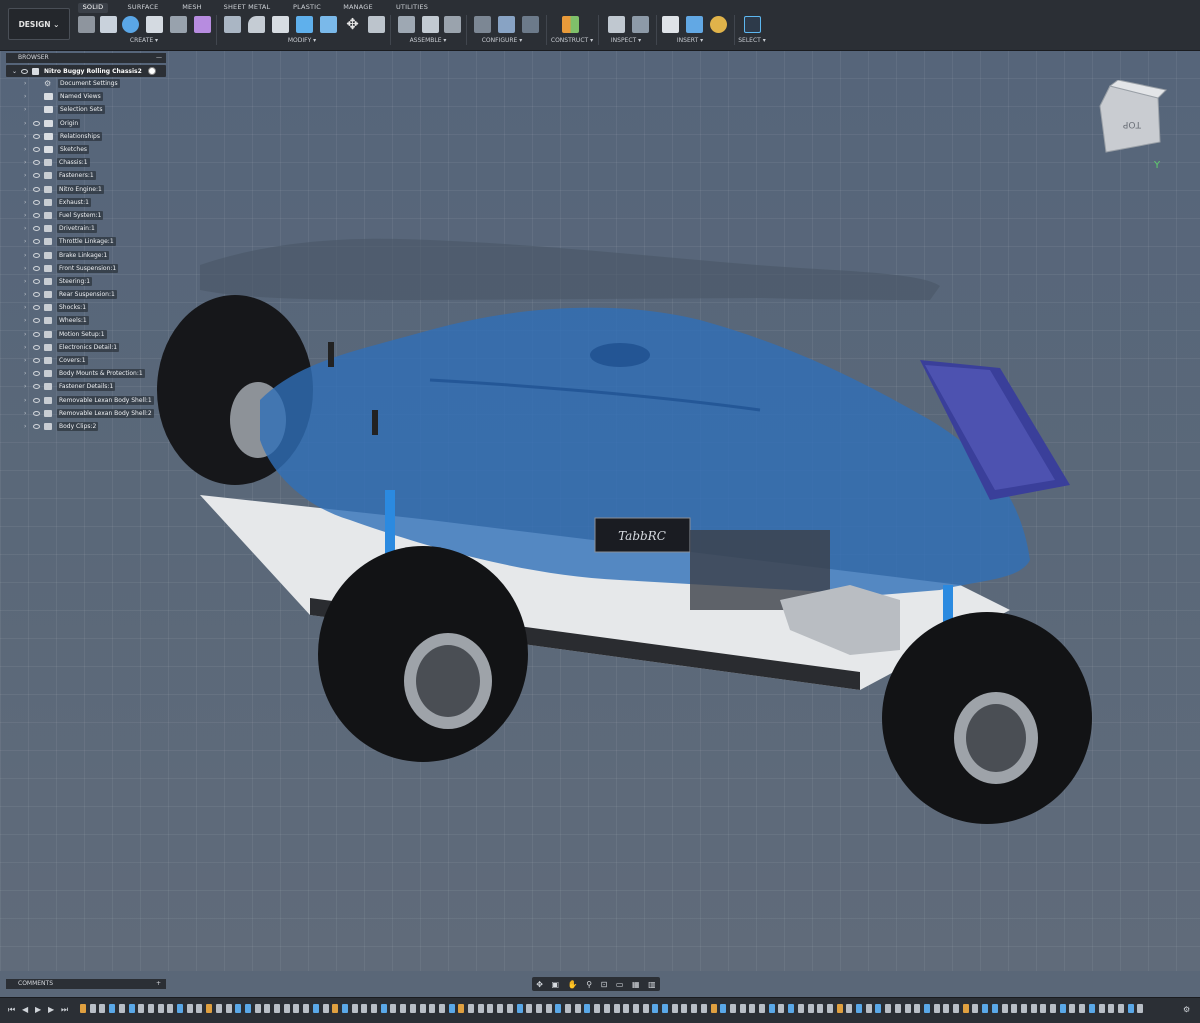 This screenshot has width=1200, height=1023. Describe the element at coordinates (752, 40) in the screenshot. I see `group-select: SELECT ▾` at that location.